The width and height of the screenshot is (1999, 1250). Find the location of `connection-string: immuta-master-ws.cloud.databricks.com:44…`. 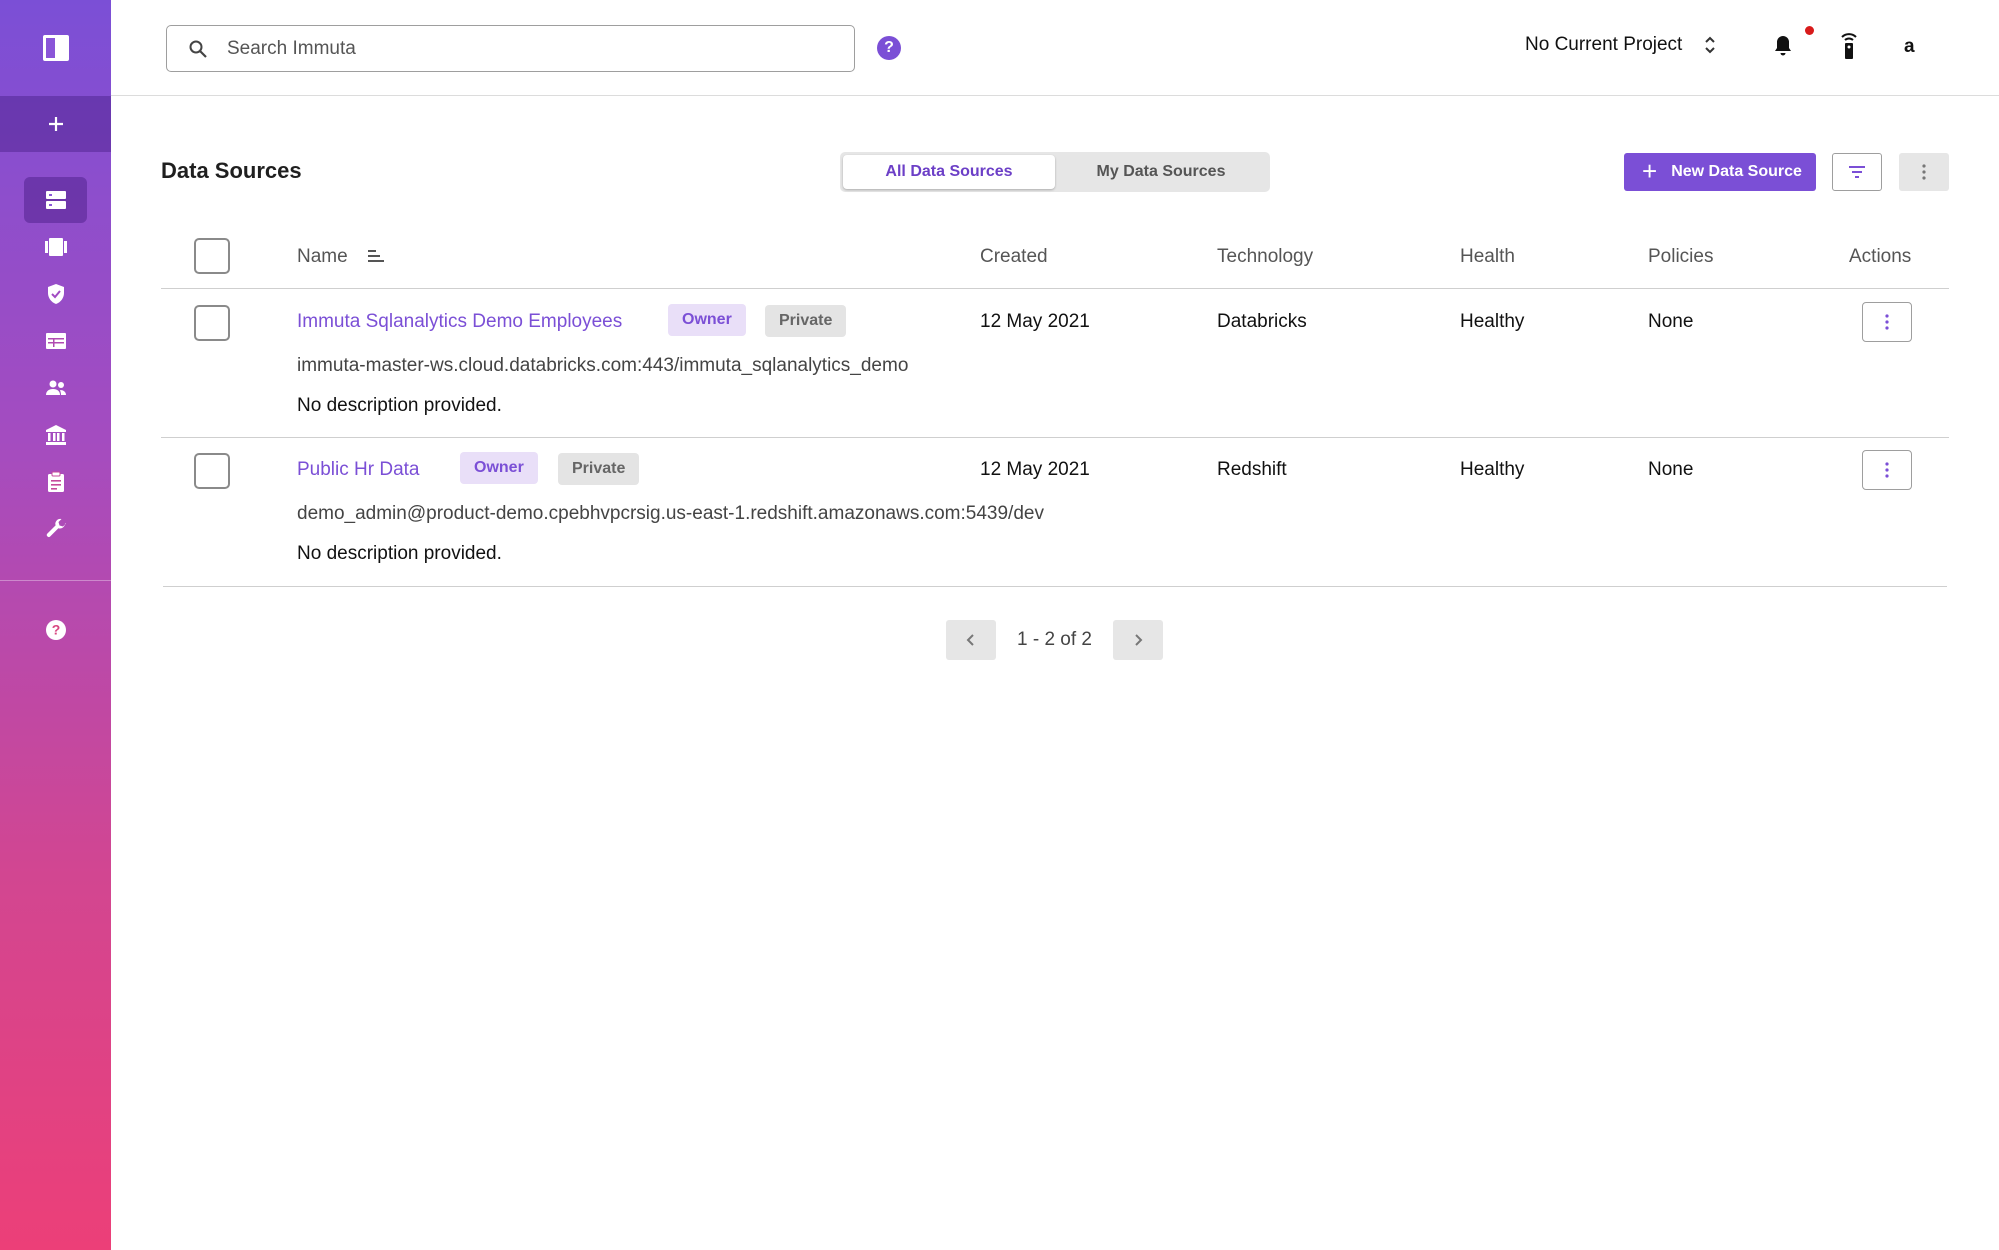

connection-string: immuta-master-ws.cloud.databricks.com:44… is located at coordinates (603, 365).